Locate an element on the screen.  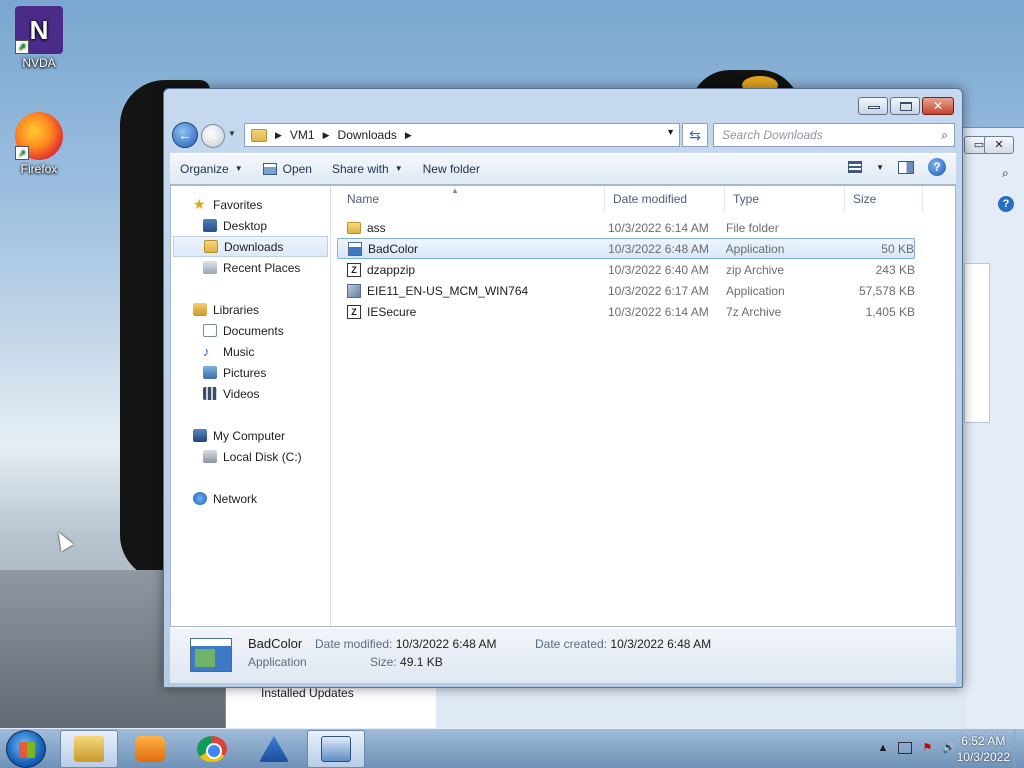
close-button: ✕ is located at coordinates (938, 106).